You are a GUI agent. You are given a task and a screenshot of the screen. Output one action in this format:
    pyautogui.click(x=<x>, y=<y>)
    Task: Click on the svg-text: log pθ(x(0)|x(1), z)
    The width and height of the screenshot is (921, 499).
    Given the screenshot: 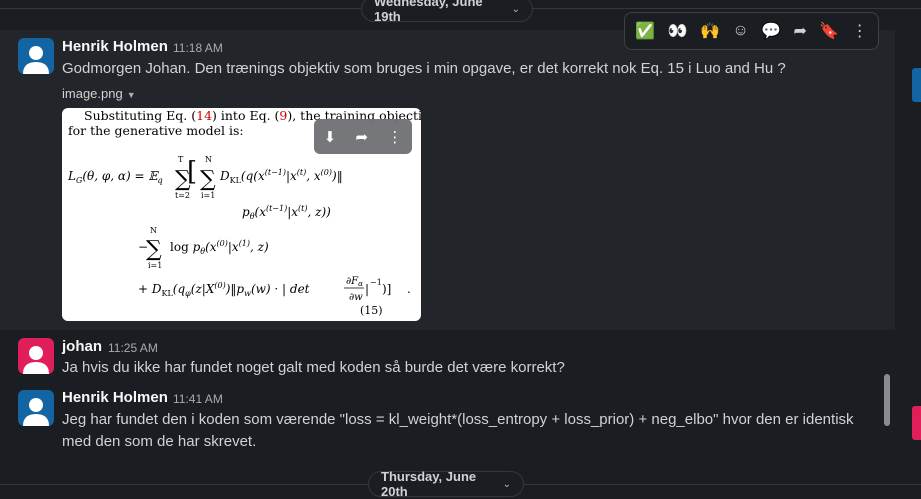 What is the action you would take?
    pyautogui.click(x=219, y=247)
    